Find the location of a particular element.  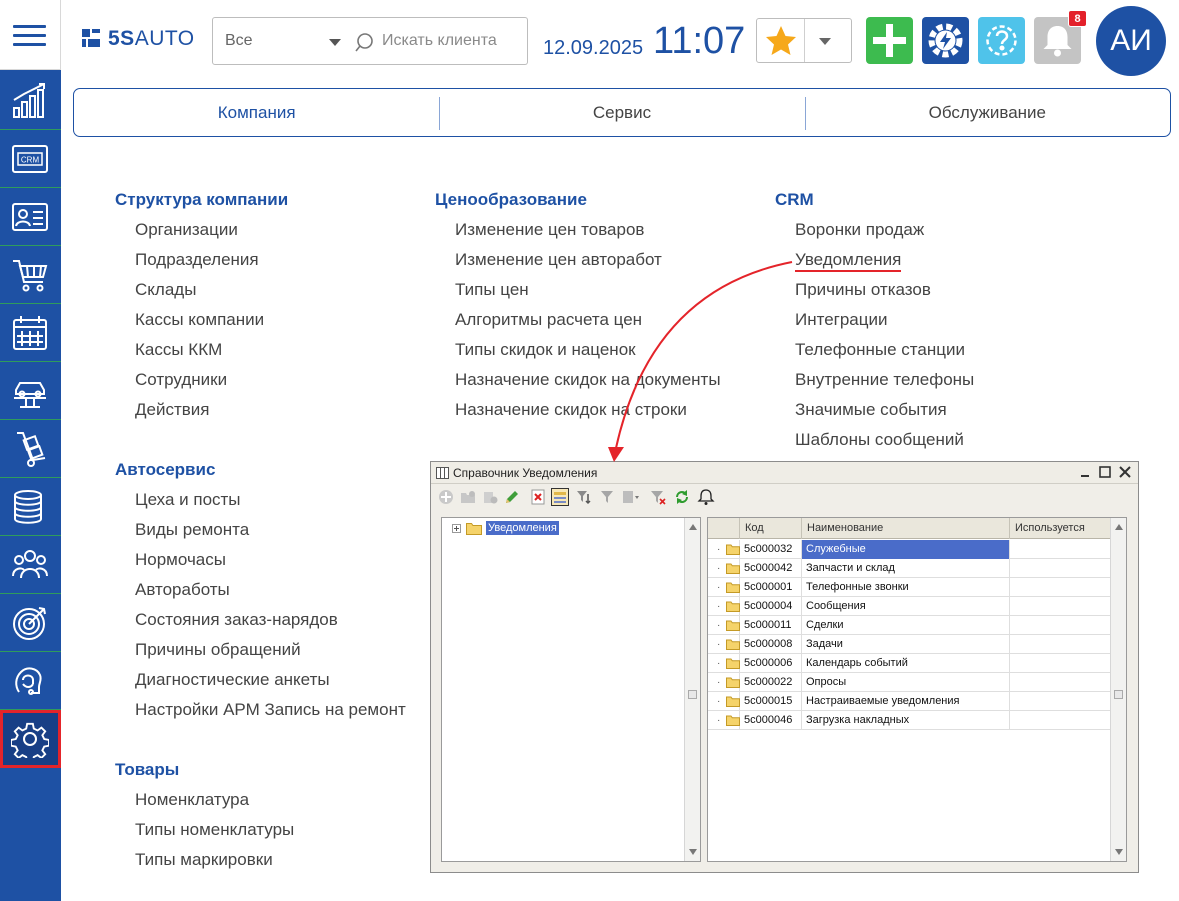

table-row: · 5c000042 Запчасти и склад is located at coordinates (909, 568).